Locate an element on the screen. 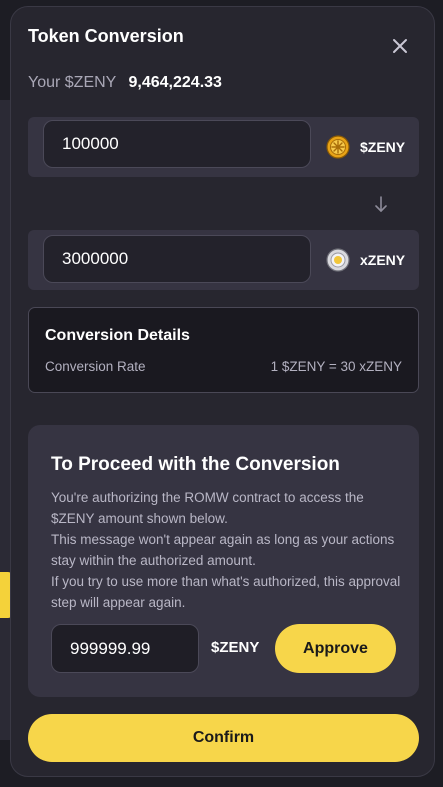 The image size is (443, 787). approval-title: To Proceed with the Conversion is located at coordinates (195, 464).